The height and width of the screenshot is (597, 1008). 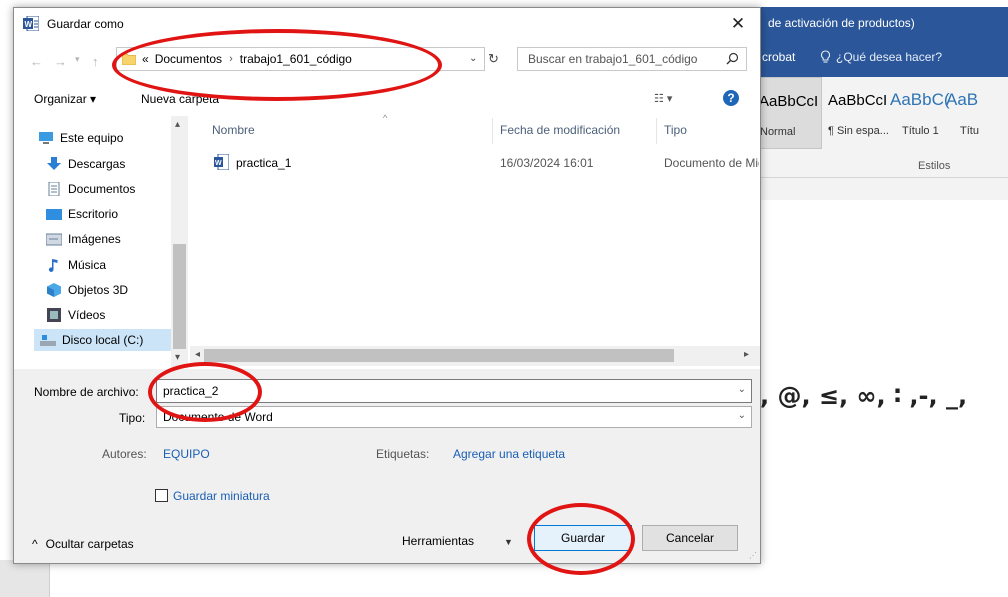 What do you see at coordinates (129, 59) in the screenshot?
I see `folder-icon` at bounding box center [129, 59].